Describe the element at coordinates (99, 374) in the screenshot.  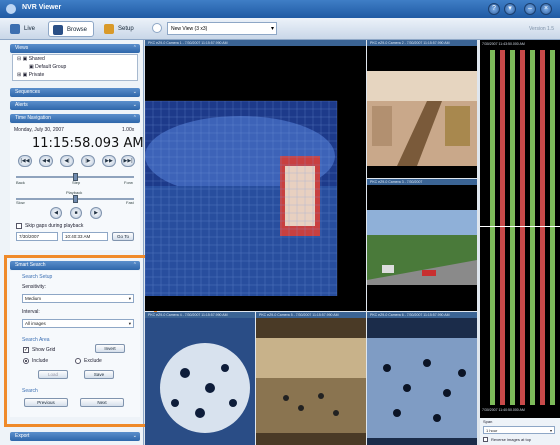
I see `save-button: Save` at that location.